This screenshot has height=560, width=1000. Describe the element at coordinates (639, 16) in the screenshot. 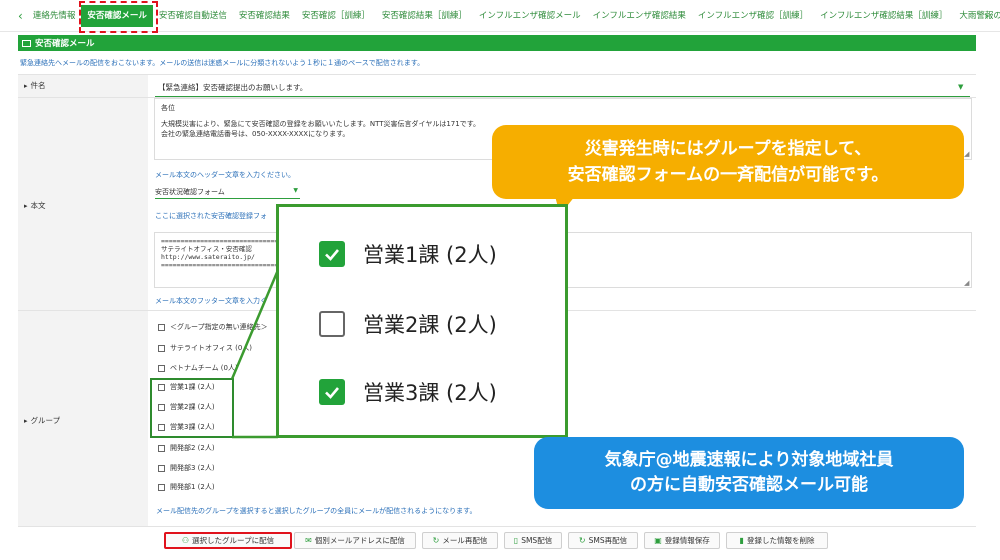

I see `tab-flu-results: インフルエンザ確認結果` at that location.